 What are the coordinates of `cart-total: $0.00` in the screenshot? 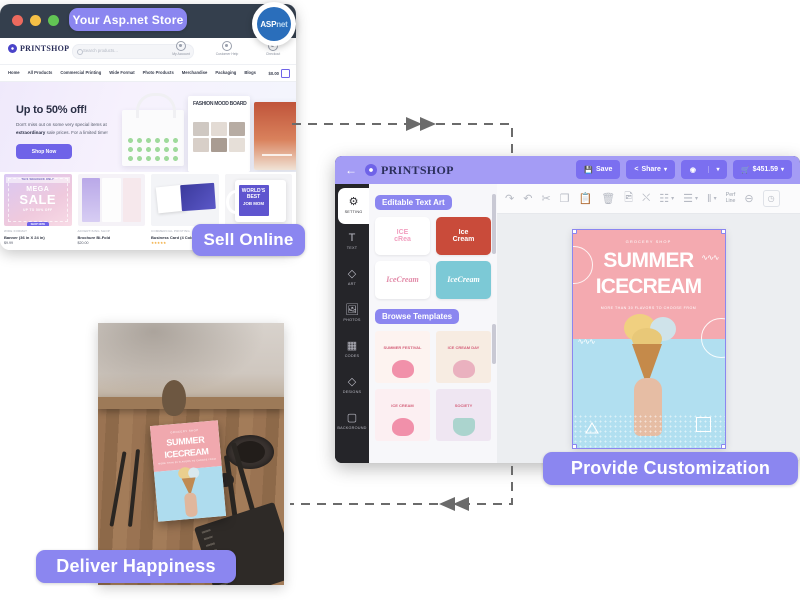 It's located at (273, 73).